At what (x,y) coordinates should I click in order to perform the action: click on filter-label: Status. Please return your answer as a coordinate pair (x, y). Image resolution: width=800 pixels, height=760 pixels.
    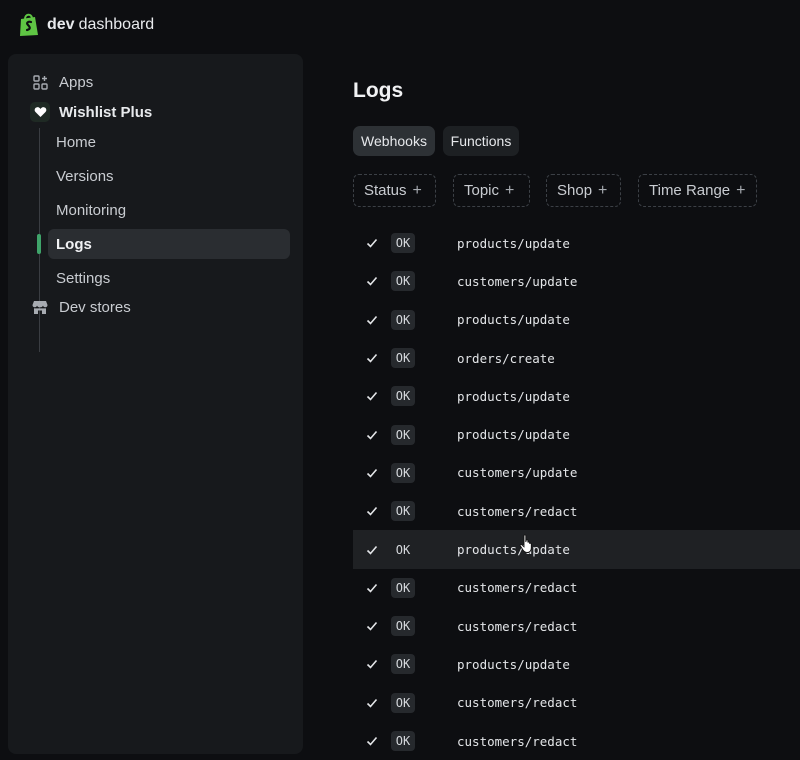
    Looking at the image, I should click on (385, 190).